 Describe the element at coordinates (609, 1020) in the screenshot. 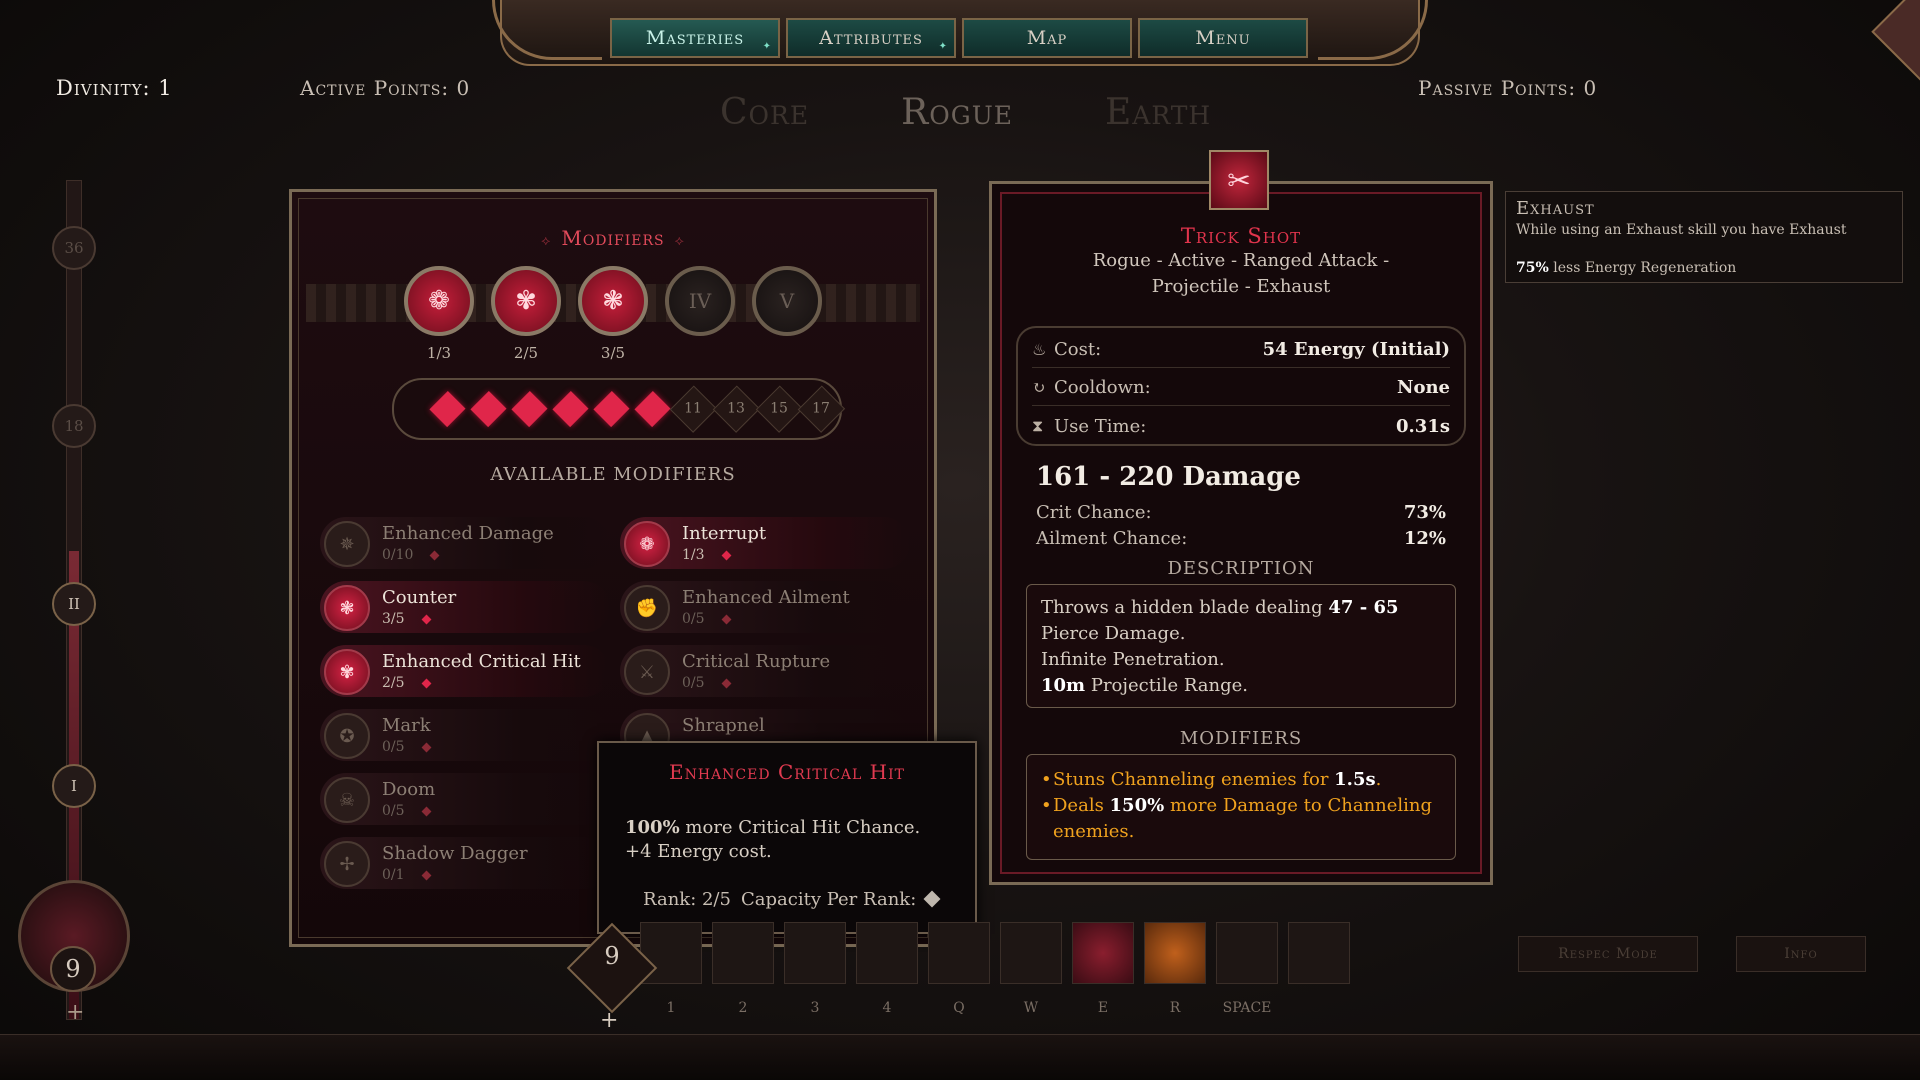

I see `add-skill-button: +` at that location.